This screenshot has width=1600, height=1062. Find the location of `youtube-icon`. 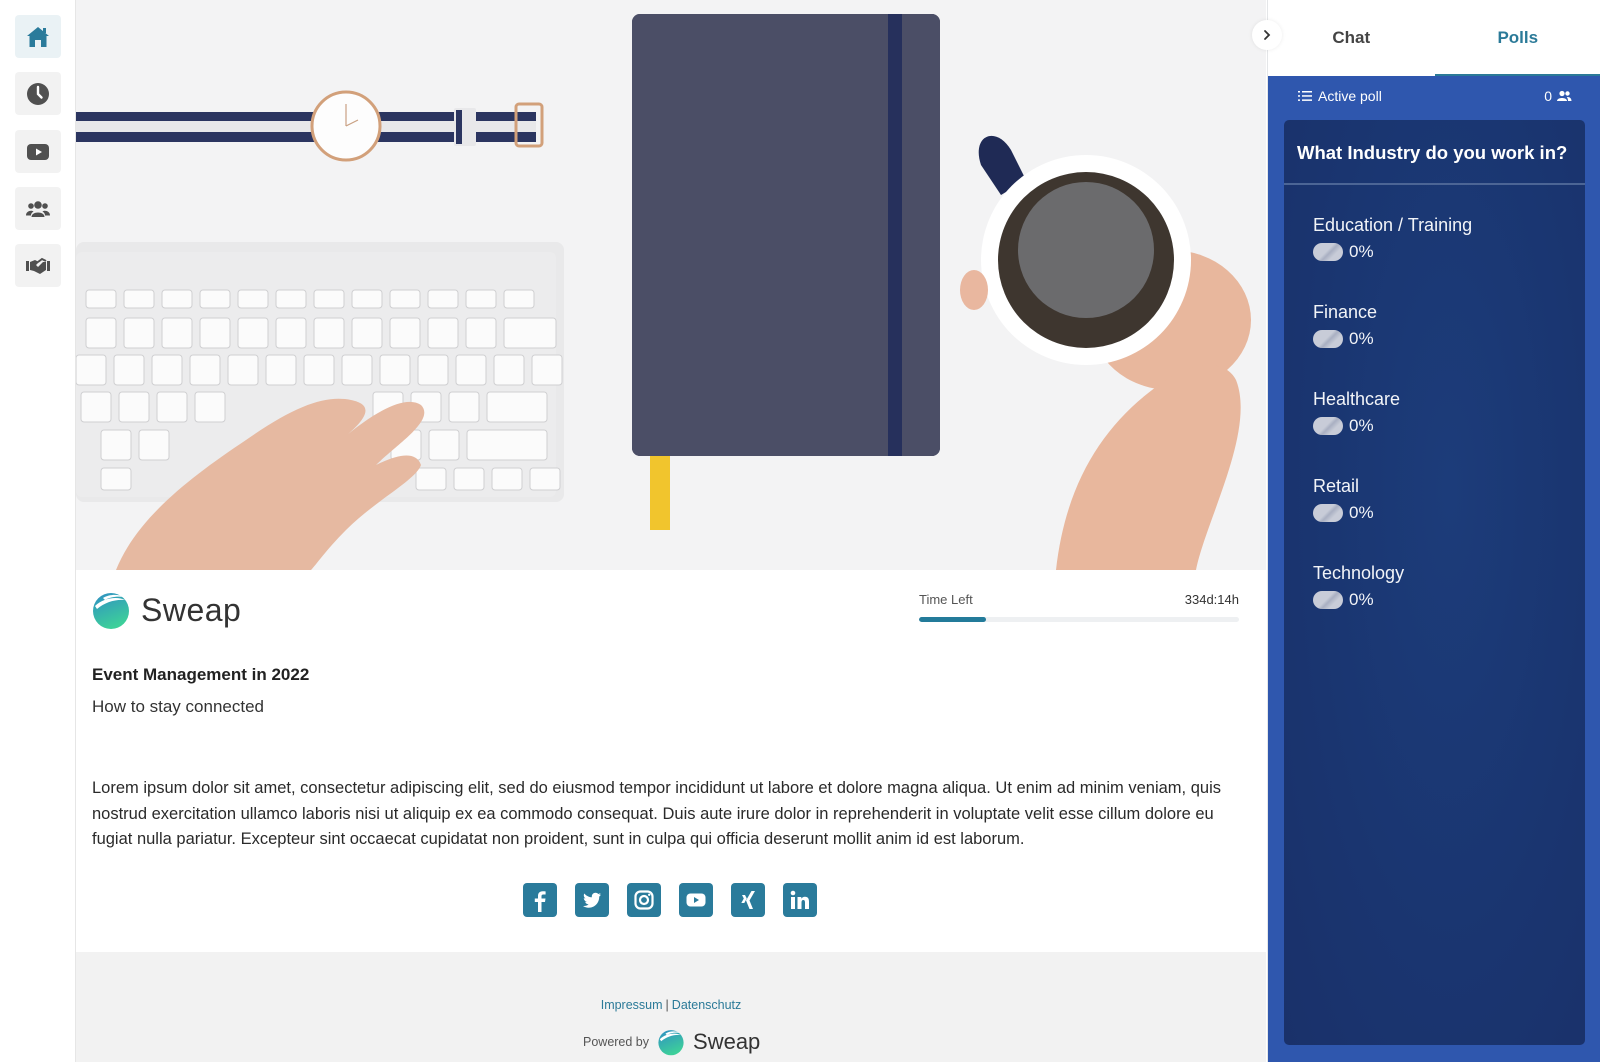

youtube-icon is located at coordinates (696, 900).